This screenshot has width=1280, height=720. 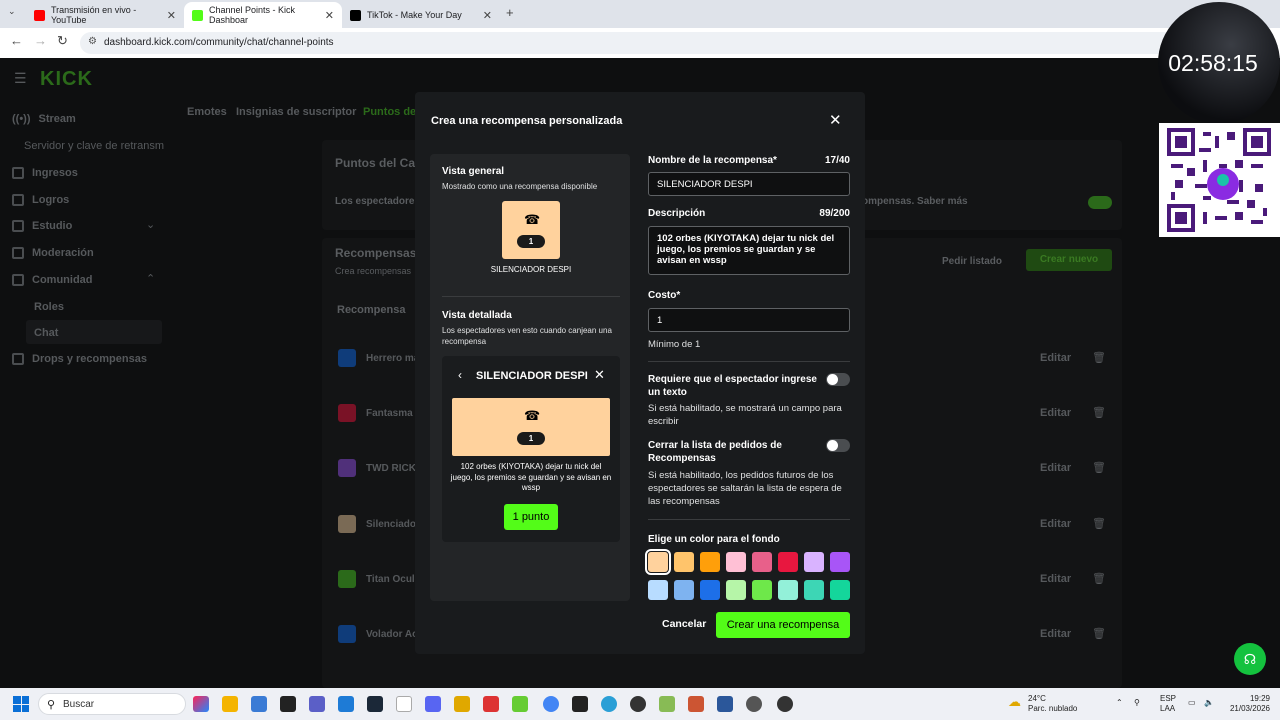 I want to click on file-explorer-icon, so click(x=230, y=704).